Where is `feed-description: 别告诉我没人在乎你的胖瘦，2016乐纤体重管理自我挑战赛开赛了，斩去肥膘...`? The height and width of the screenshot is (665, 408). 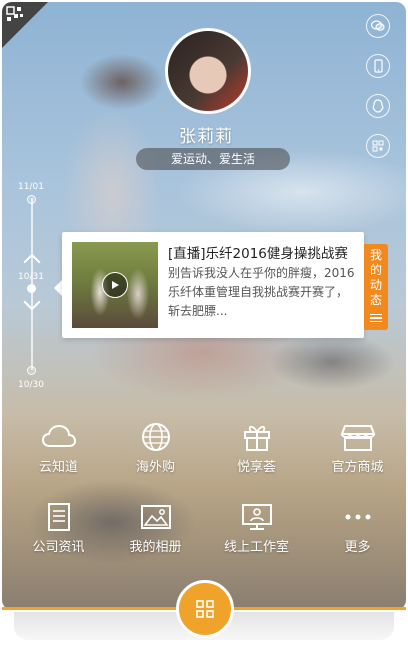
feed-description: 别告诉我没人在乎你的胖瘦，2016乐纤体重管理自我挑战赛开赛了，斩去肥膘... is located at coordinates (261, 292).